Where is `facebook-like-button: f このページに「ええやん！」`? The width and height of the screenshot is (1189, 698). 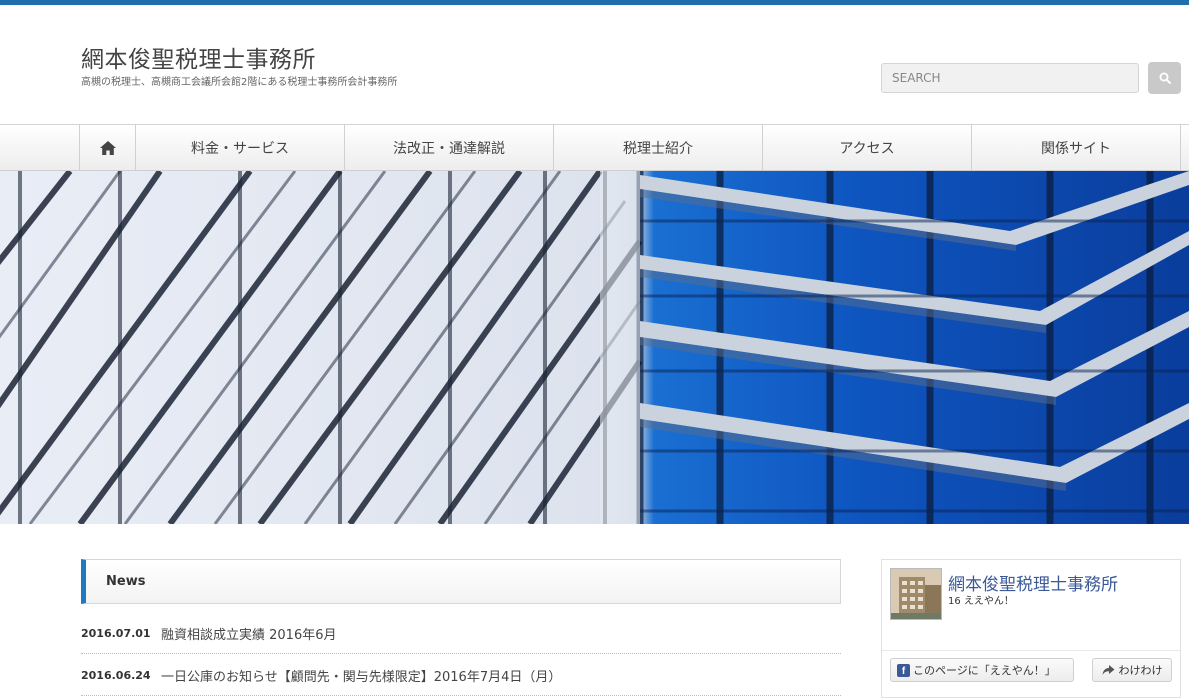
facebook-like-button: f このページに「ええやん！」 is located at coordinates (982, 670).